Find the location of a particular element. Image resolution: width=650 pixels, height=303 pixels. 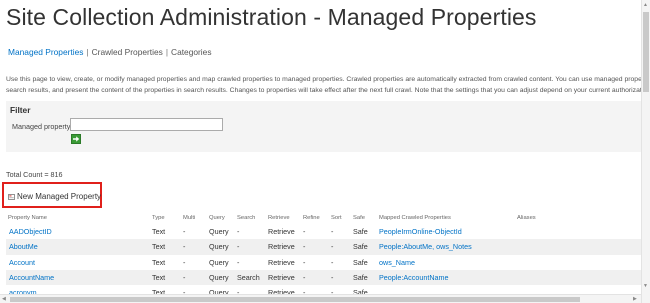

horizontal-scroll-thumb is located at coordinates (295, 299).